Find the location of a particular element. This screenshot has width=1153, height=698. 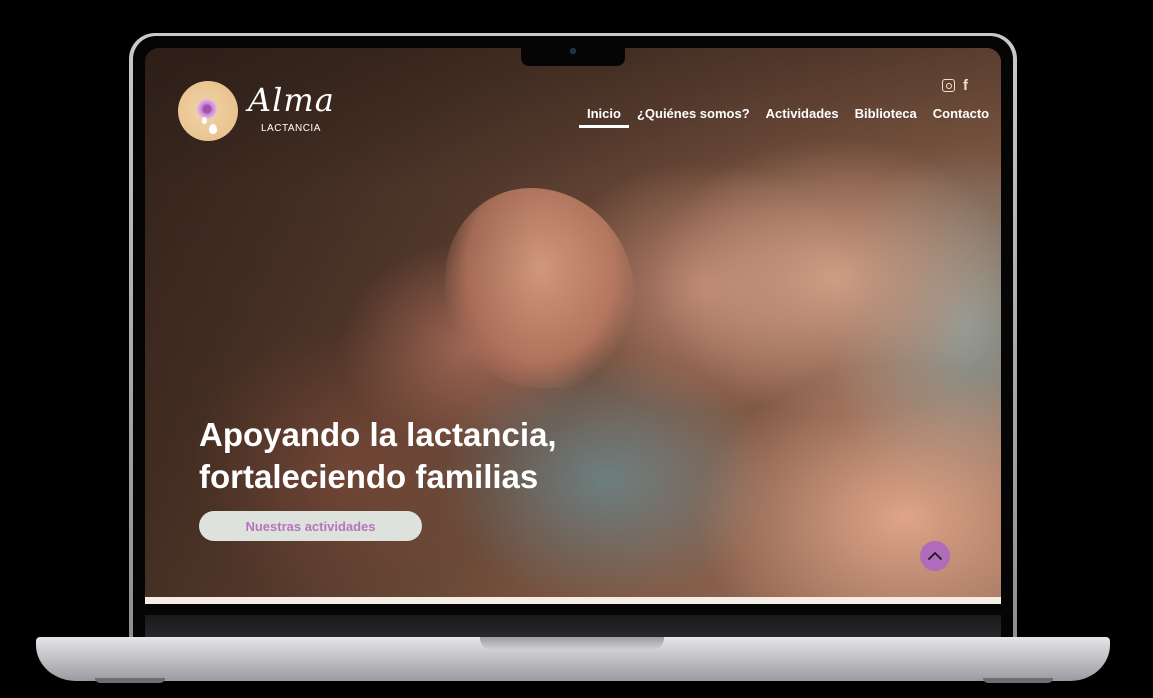

facebook-icon: f is located at coordinates (965, 85).